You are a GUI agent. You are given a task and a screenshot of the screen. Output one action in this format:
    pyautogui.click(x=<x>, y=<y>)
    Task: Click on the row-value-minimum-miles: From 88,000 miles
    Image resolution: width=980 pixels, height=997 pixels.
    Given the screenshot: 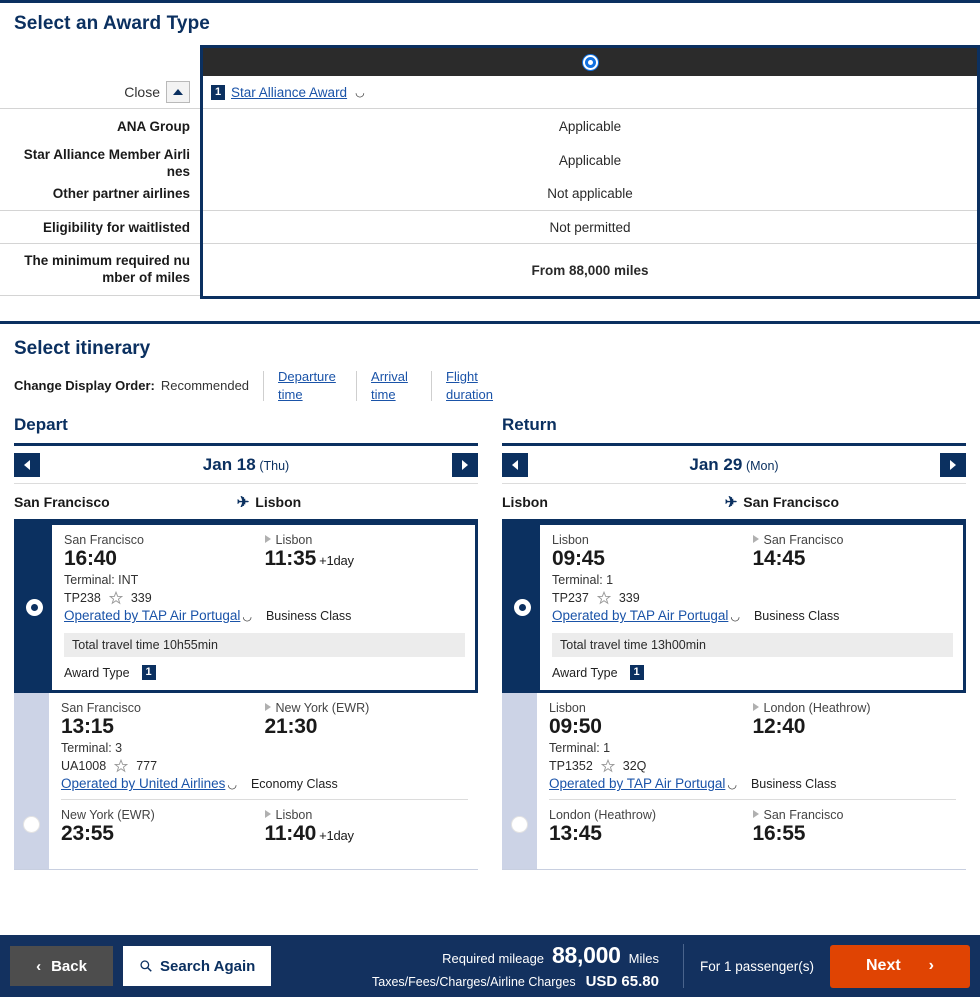 What is the action you would take?
    pyautogui.click(x=590, y=270)
    